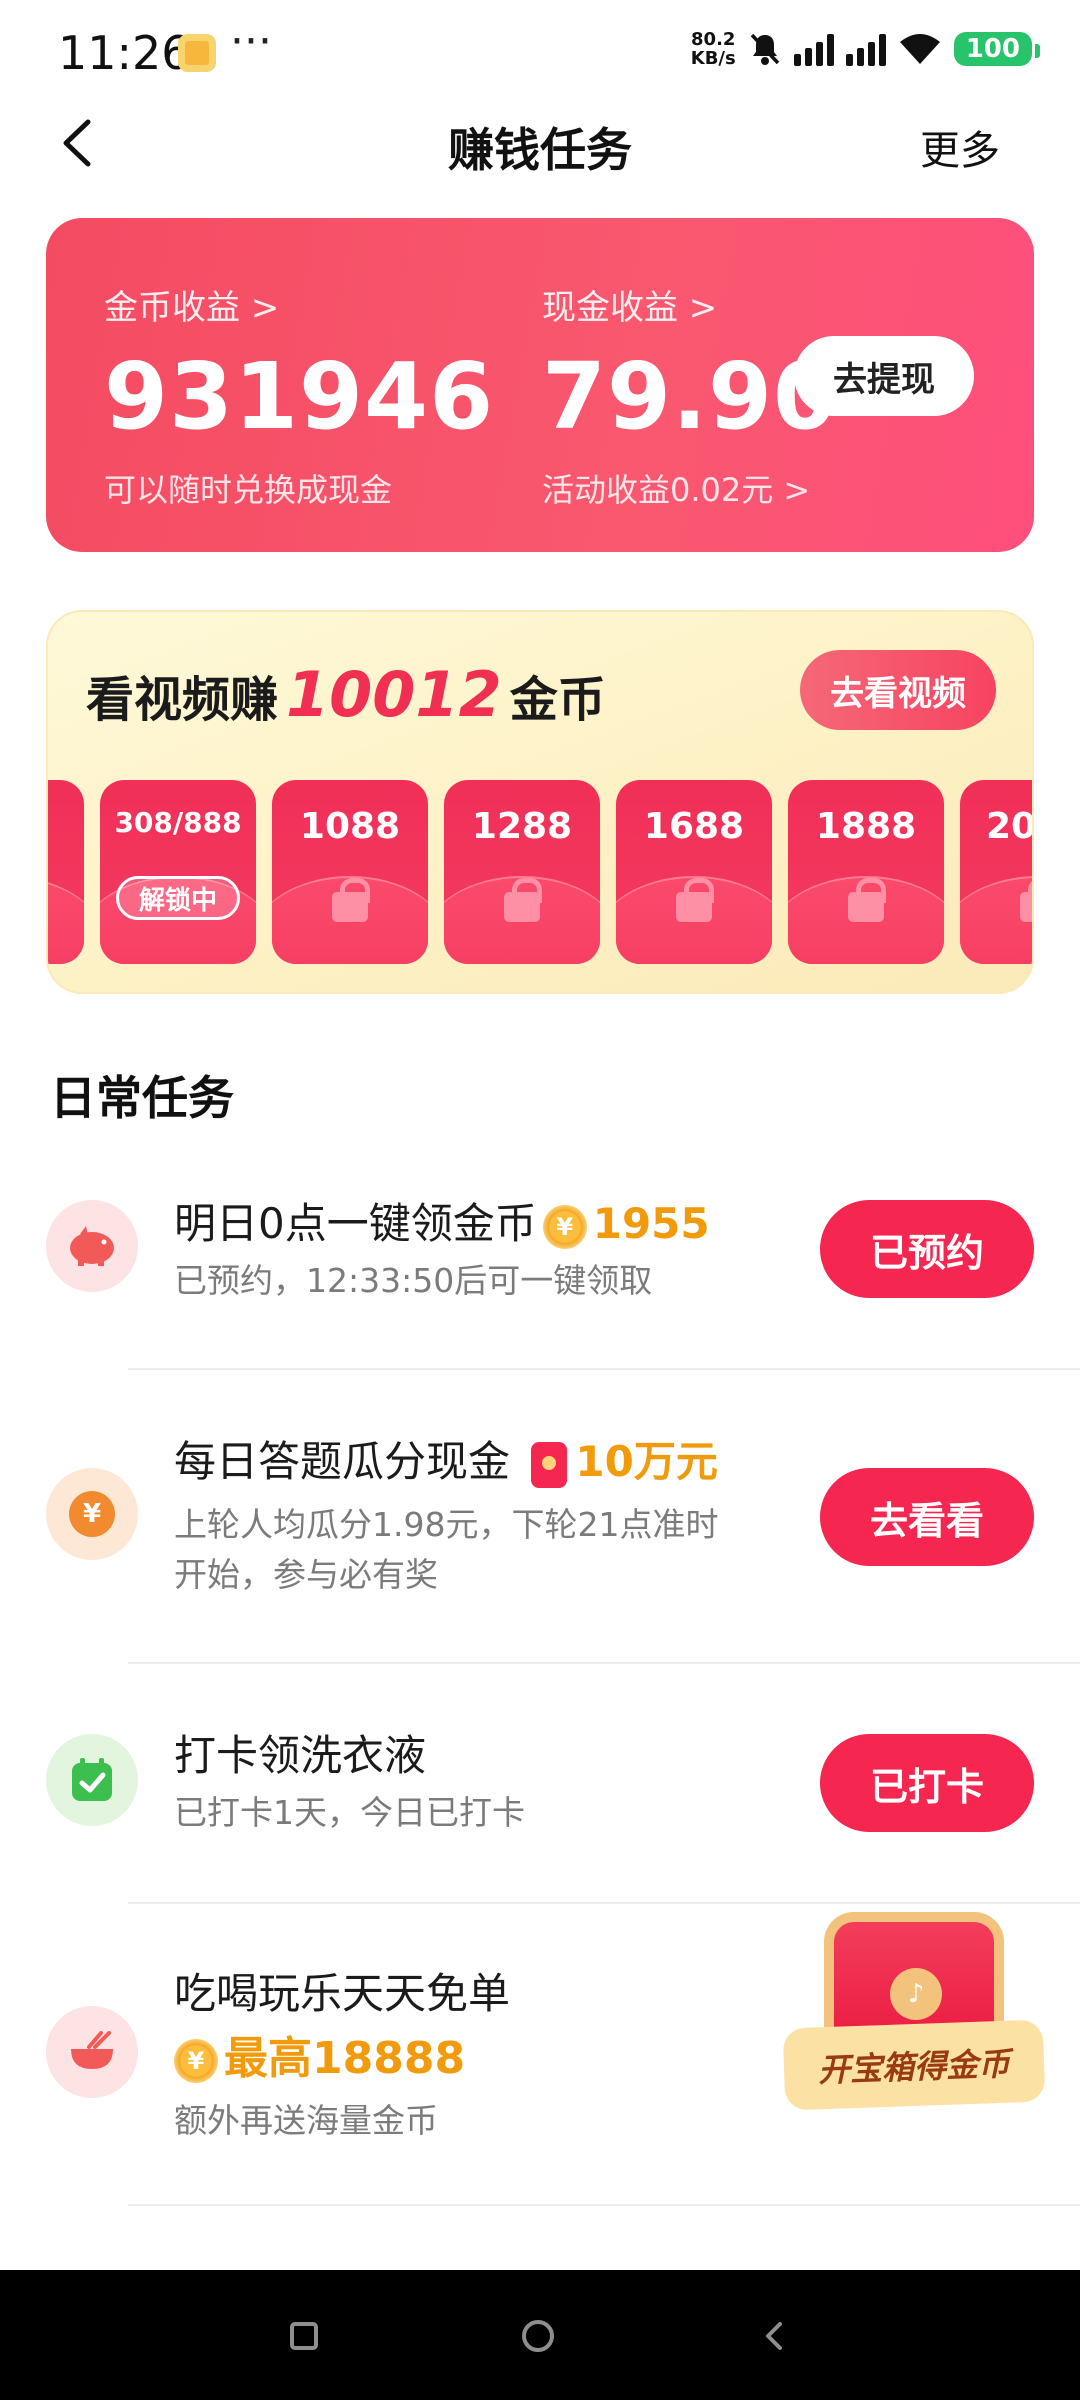  I want to click on task-reward: ¥ 最高18888, so click(319, 2054).